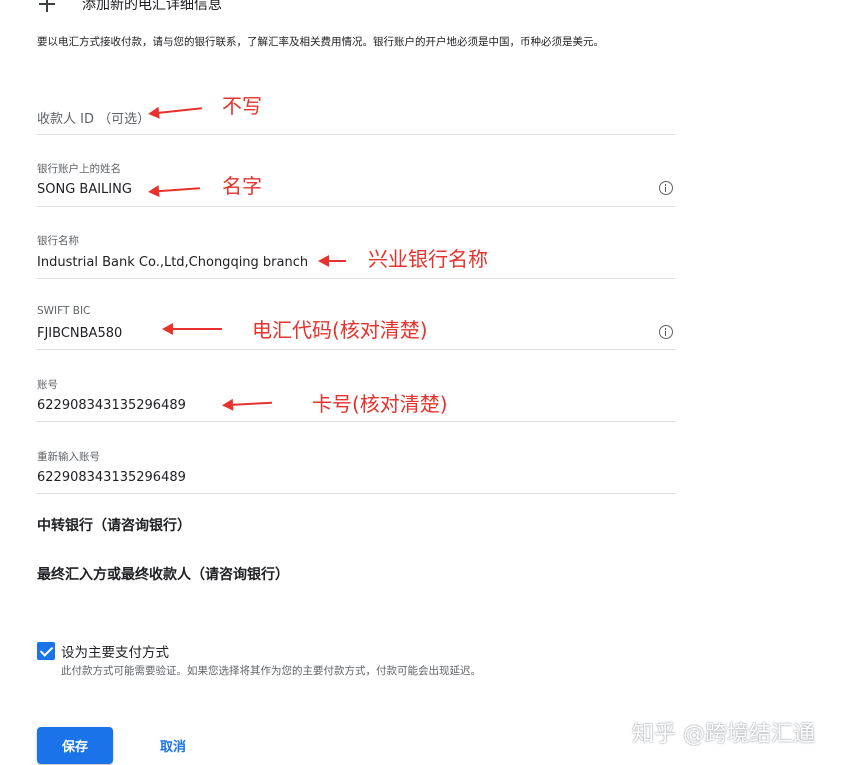  What do you see at coordinates (68, 457) in the screenshot?
I see `confirm-account-number-label: 重新输入账号` at bounding box center [68, 457].